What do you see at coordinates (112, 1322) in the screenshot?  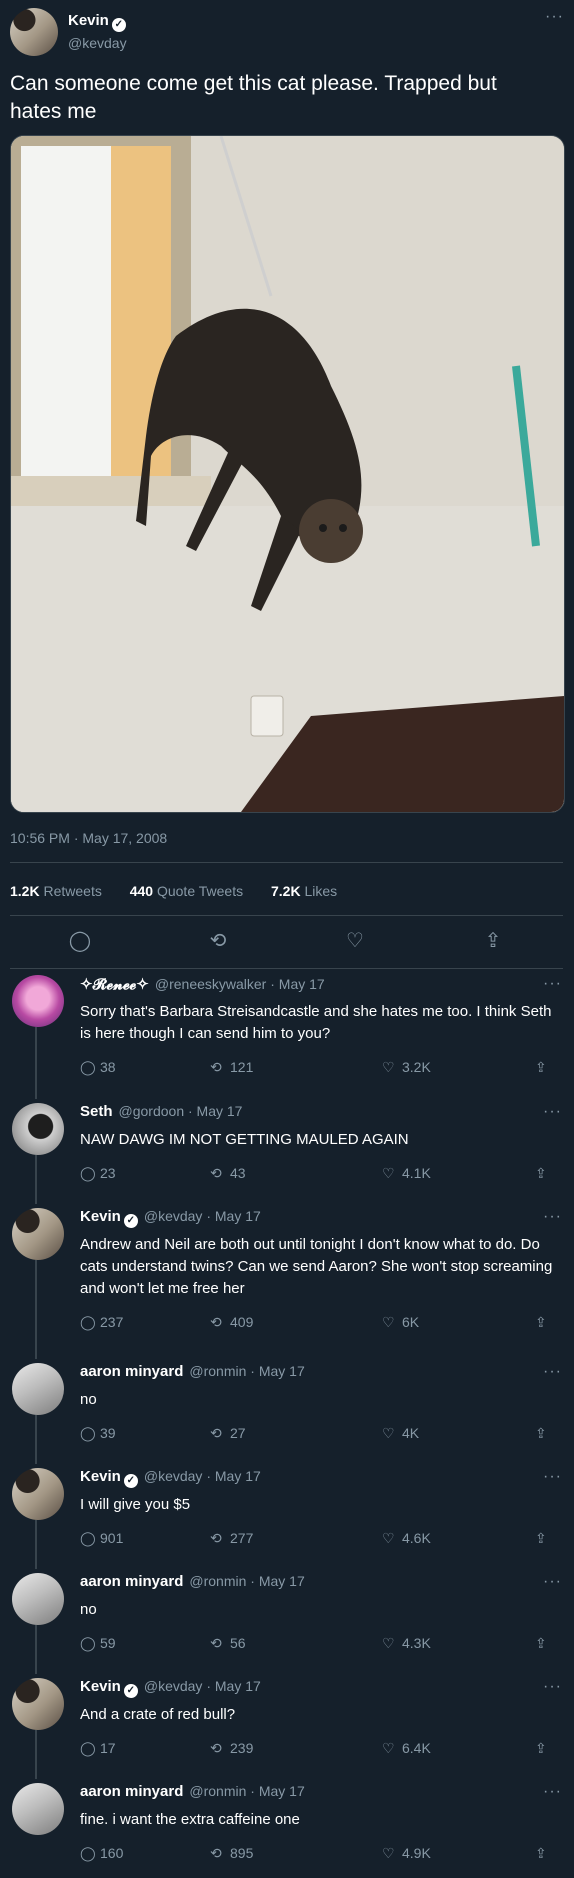 I see `reply-count-value: 237` at bounding box center [112, 1322].